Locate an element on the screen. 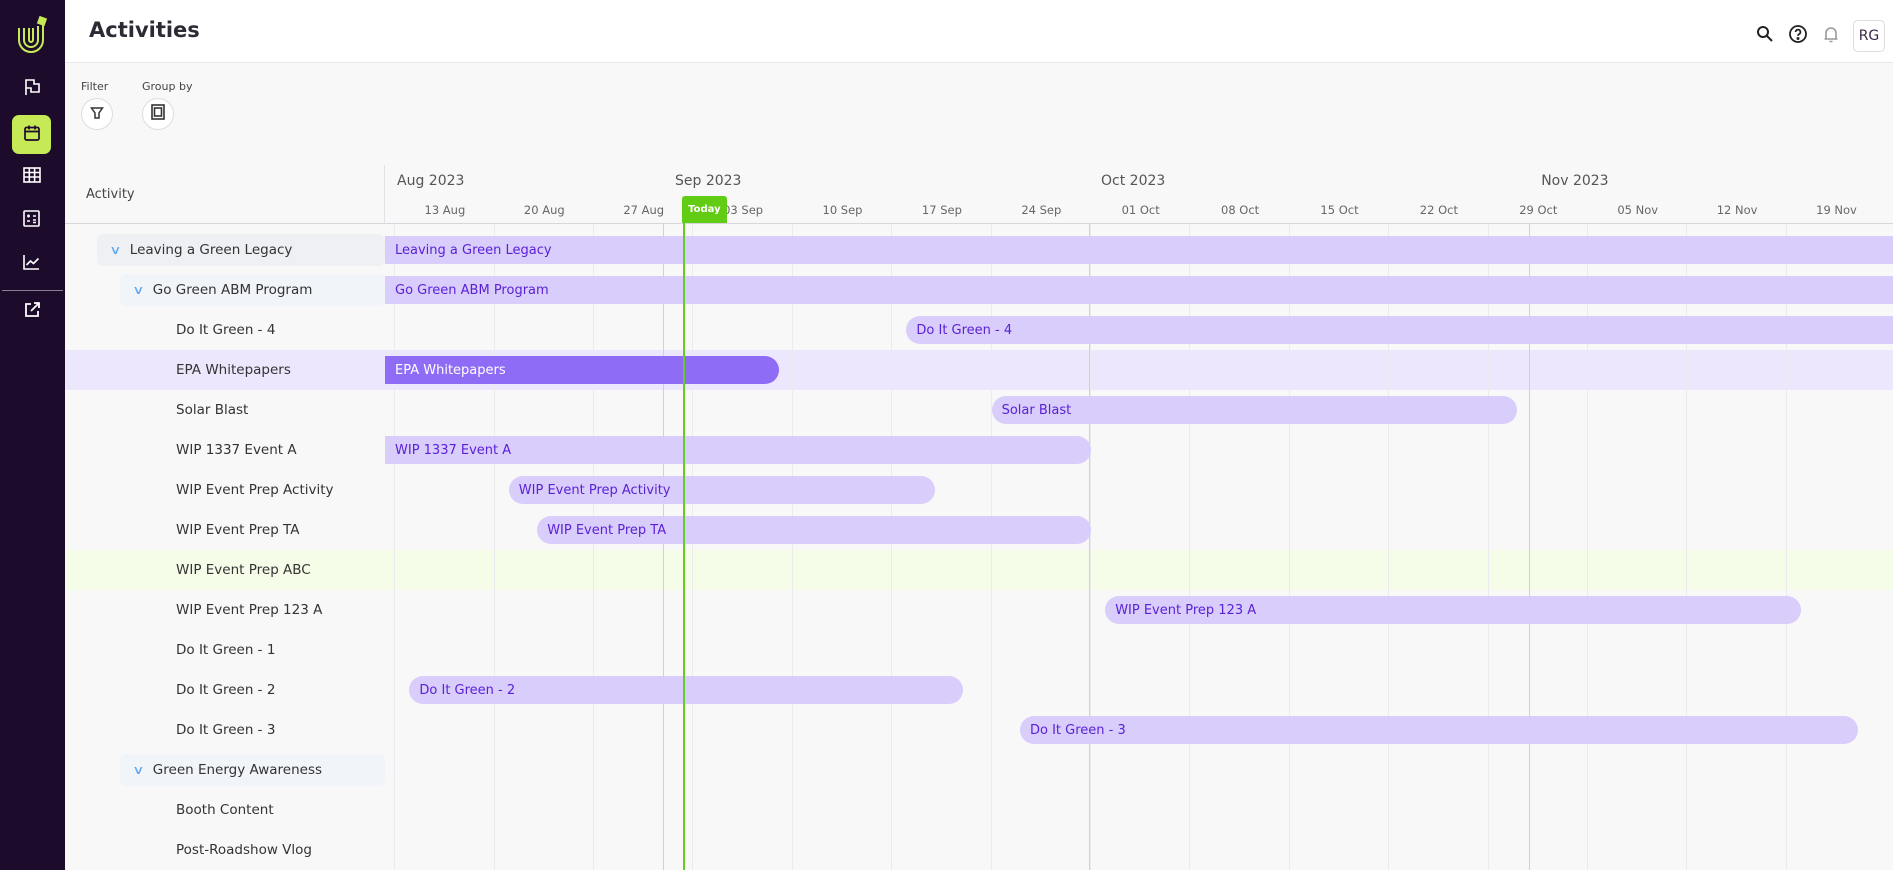 This screenshot has width=1893, height=870. week-label: 08 Oct is located at coordinates (1240, 210).